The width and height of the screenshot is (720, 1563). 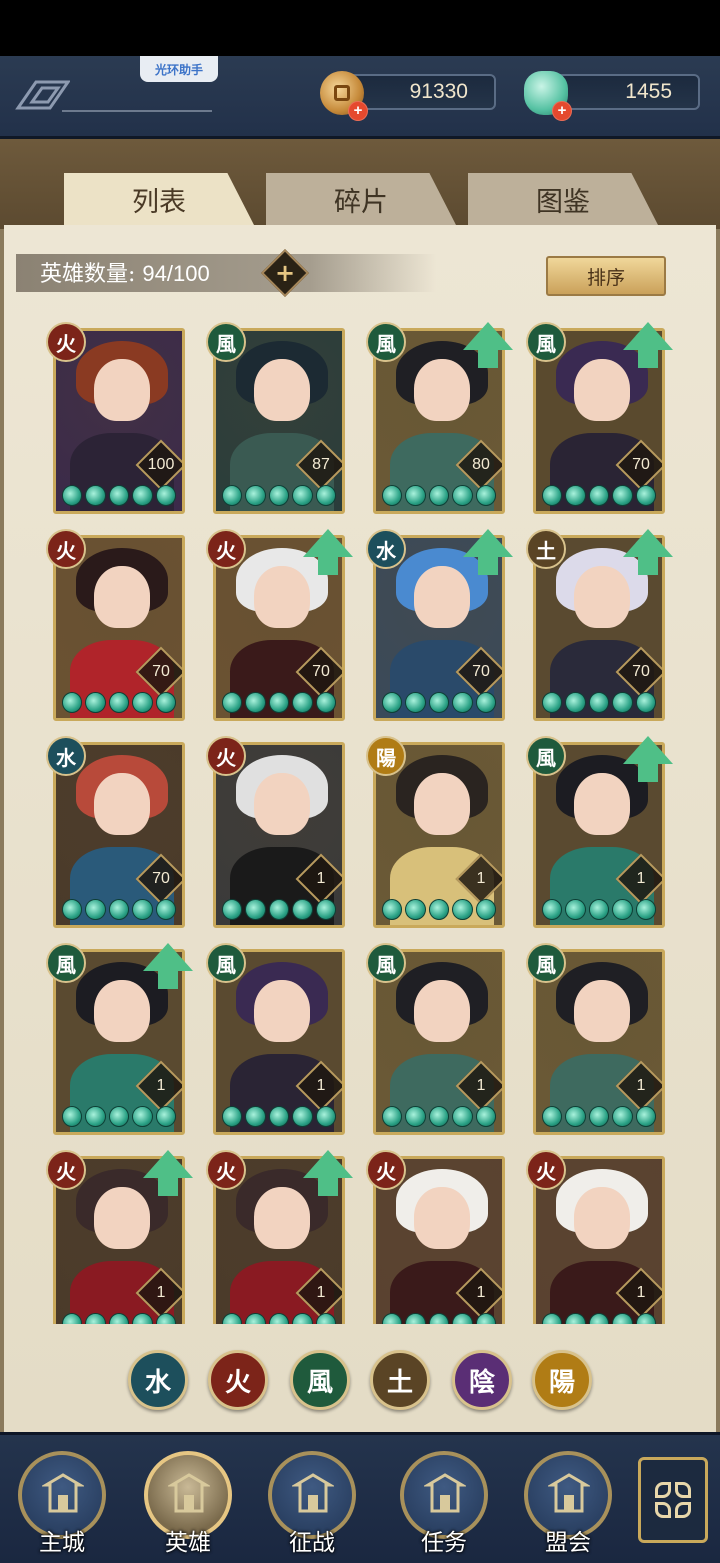 I want to click on filter-wind-button: 風, so click(x=320, y=1380).